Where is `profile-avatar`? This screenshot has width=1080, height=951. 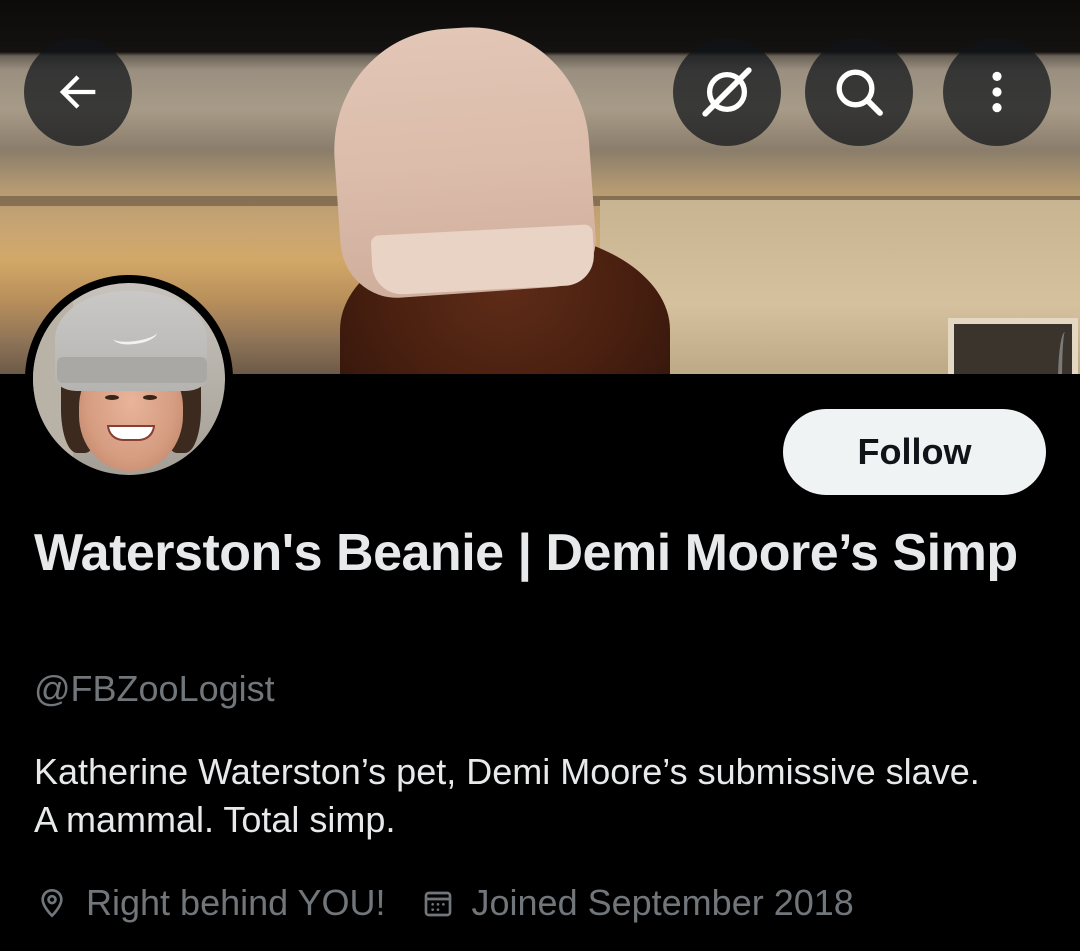 profile-avatar is located at coordinates (129, 379).